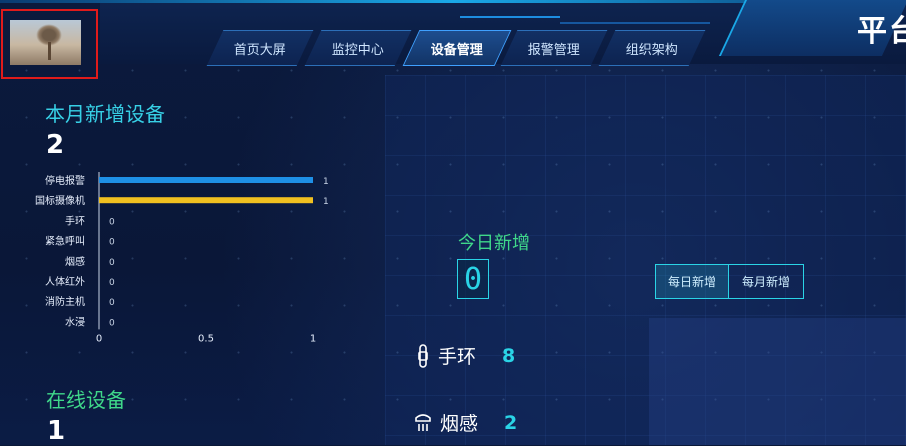 The image size is (906, 446). I want to click on y-tick-label: 紧急呼叫, so click(65, 241).